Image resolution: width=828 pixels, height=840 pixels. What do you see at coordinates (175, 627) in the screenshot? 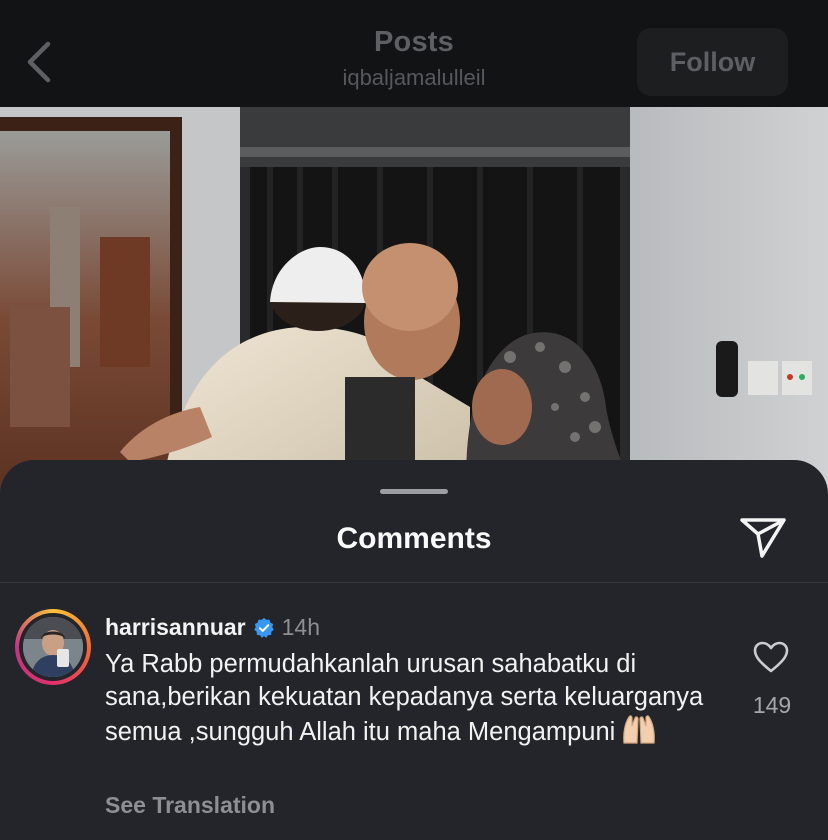
I see `comment-username: harrisannuar` at bounding box center [175, 627].